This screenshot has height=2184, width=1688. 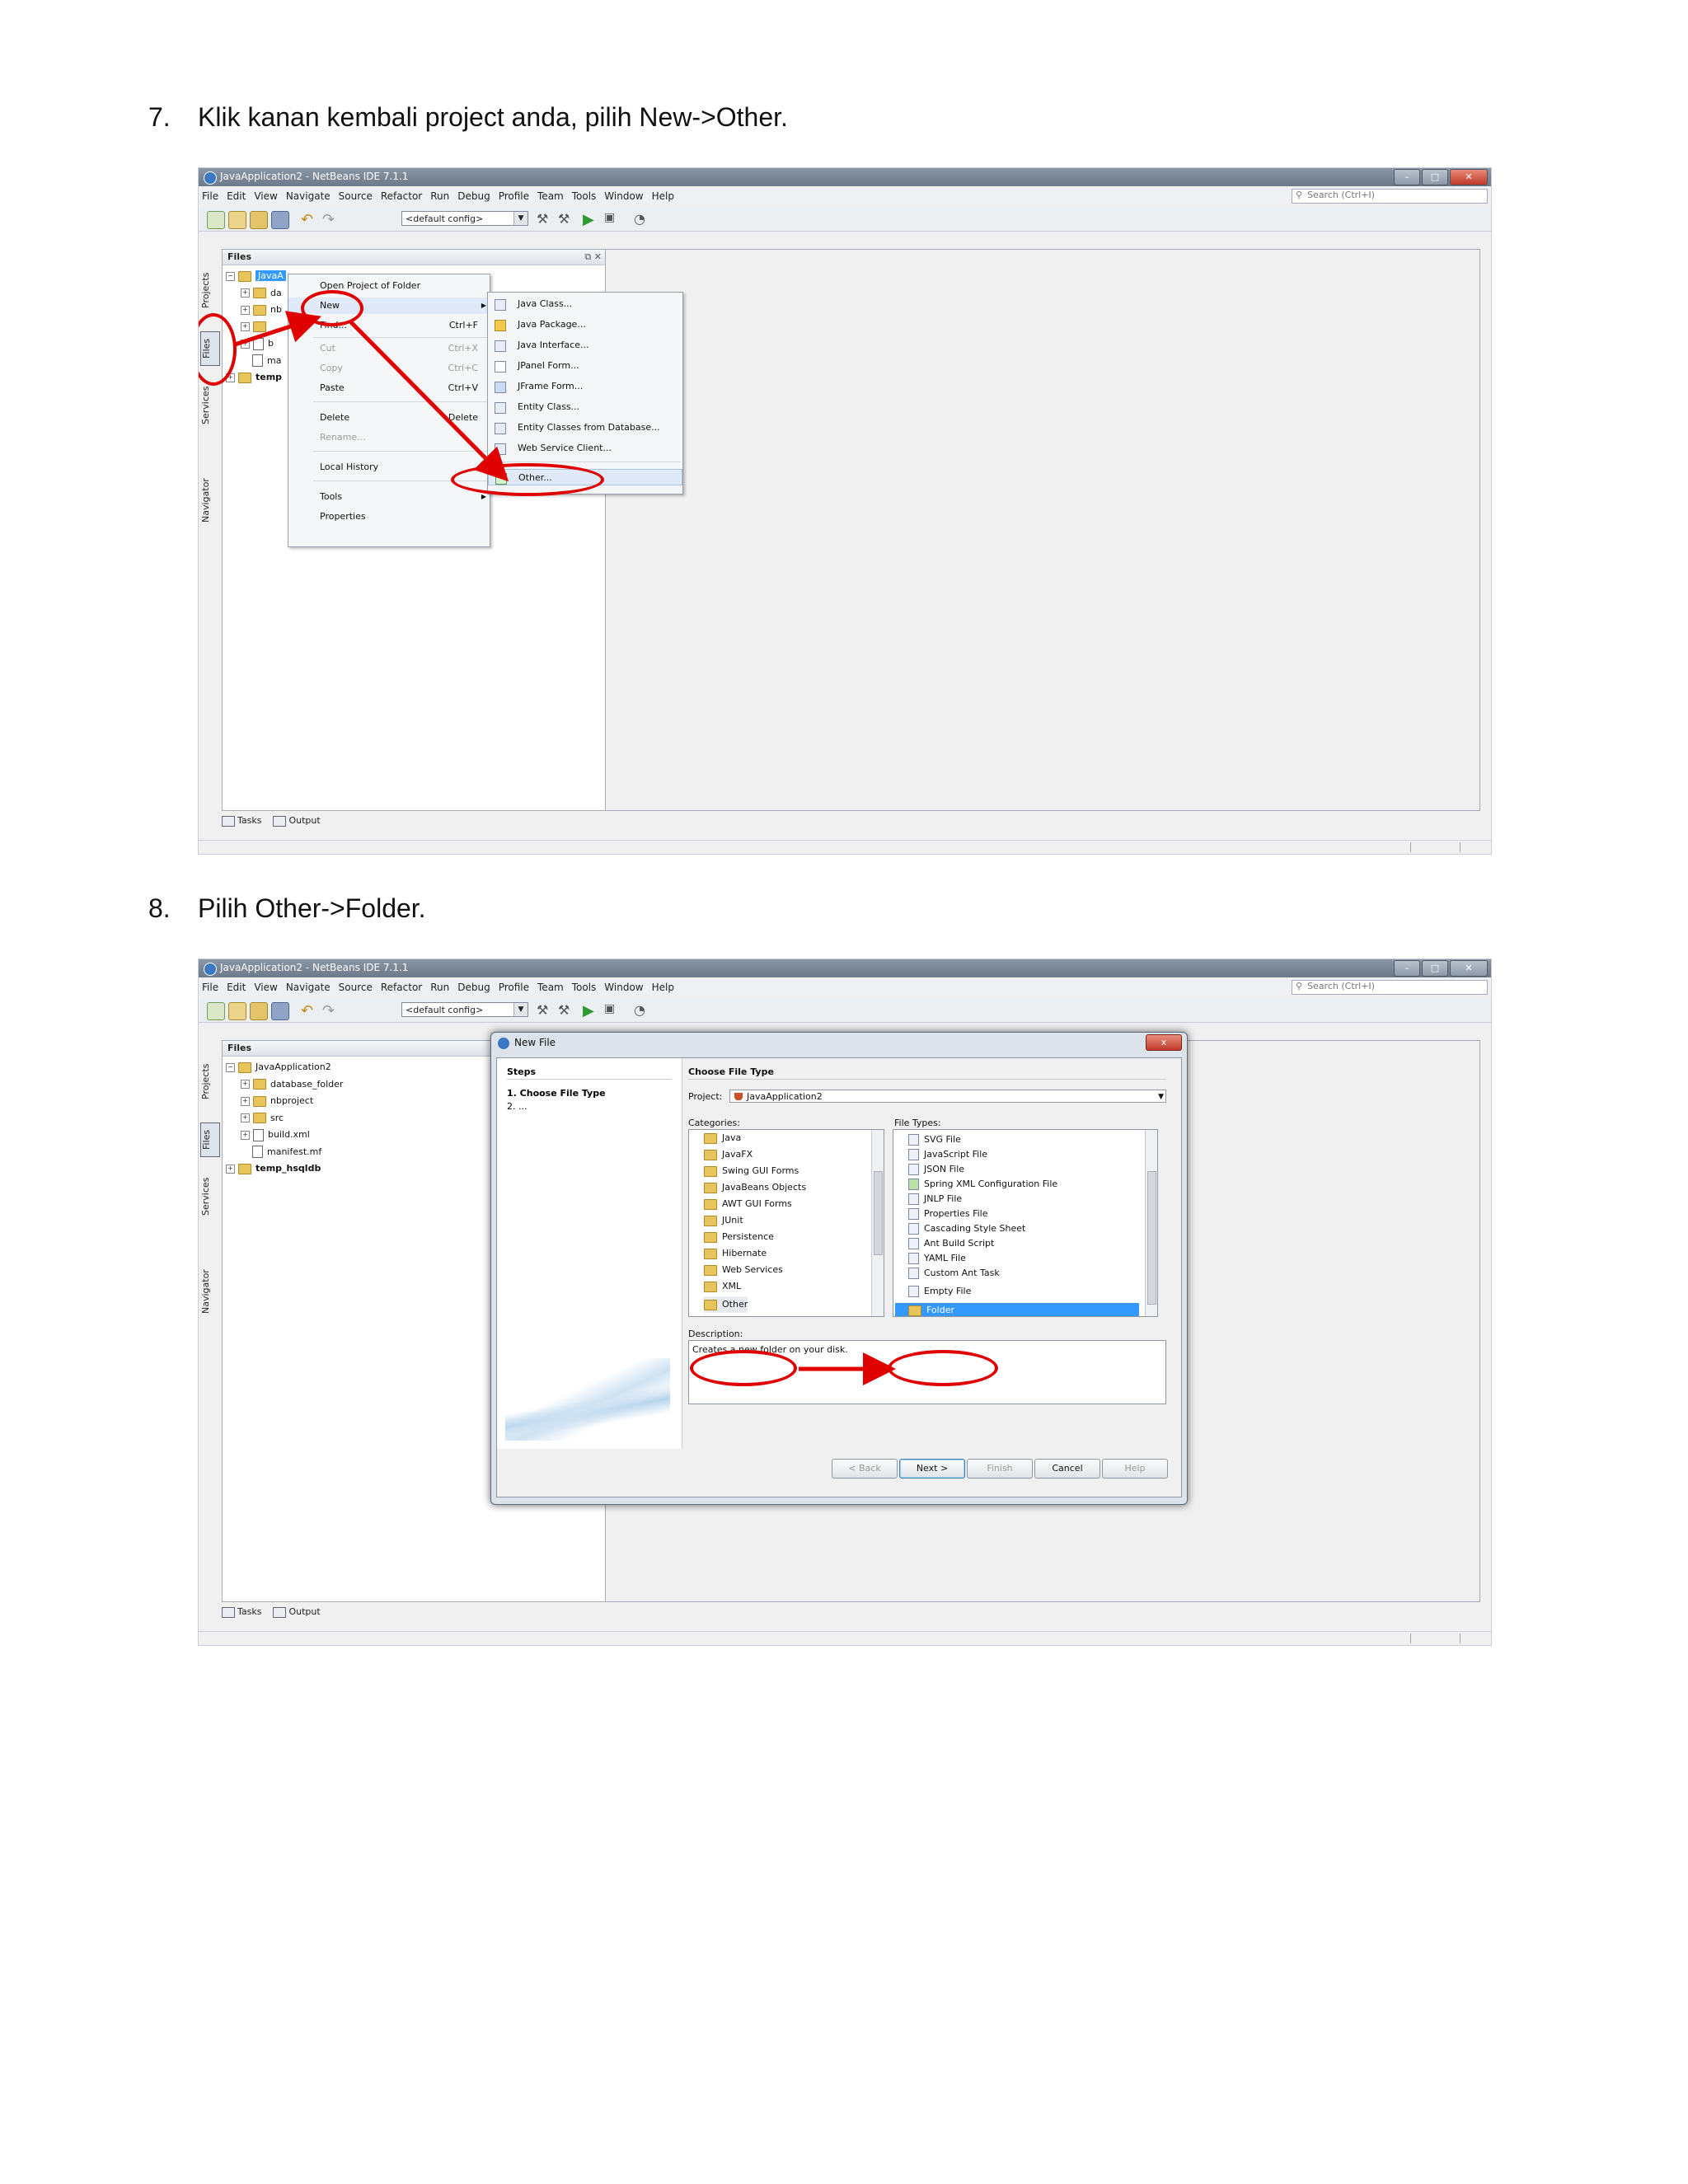 What do you see at coordinates (160, 908) in the screenshot?
I see `step8-number: 8.` at bounding box center [160, 908].